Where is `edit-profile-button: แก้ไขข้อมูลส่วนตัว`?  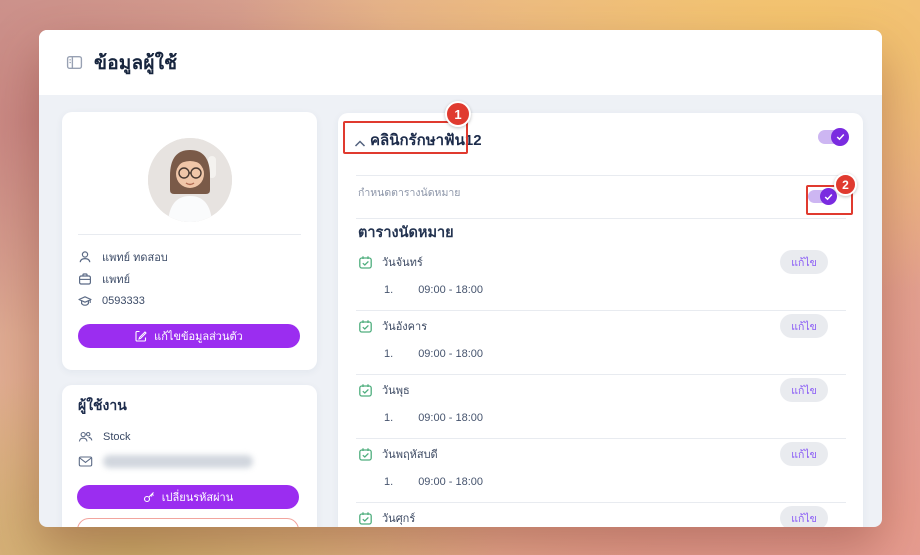
edit-profile-button: แก้ไขข้อมูลส่วนตัว is located at coordinates (189, 336).